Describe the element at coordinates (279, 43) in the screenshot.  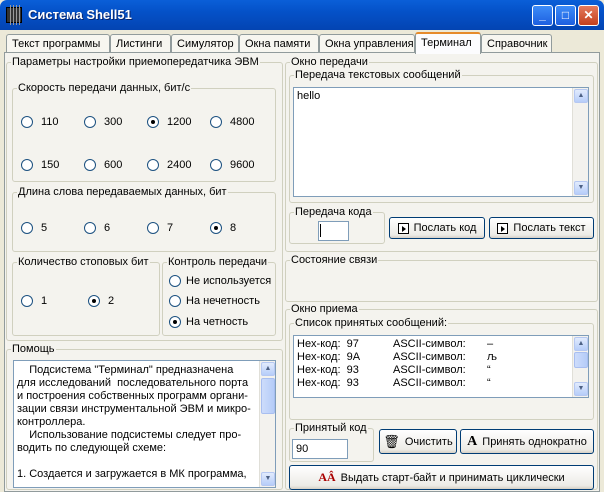
I see `tab-memory-windows: Окна памяти` at that location.